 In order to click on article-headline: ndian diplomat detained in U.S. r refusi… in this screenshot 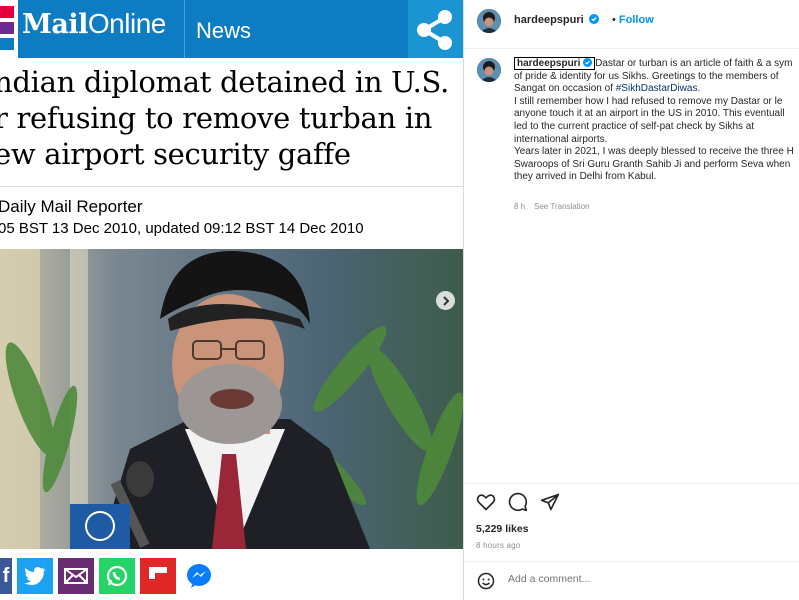, I will do `click(231, 118)`.